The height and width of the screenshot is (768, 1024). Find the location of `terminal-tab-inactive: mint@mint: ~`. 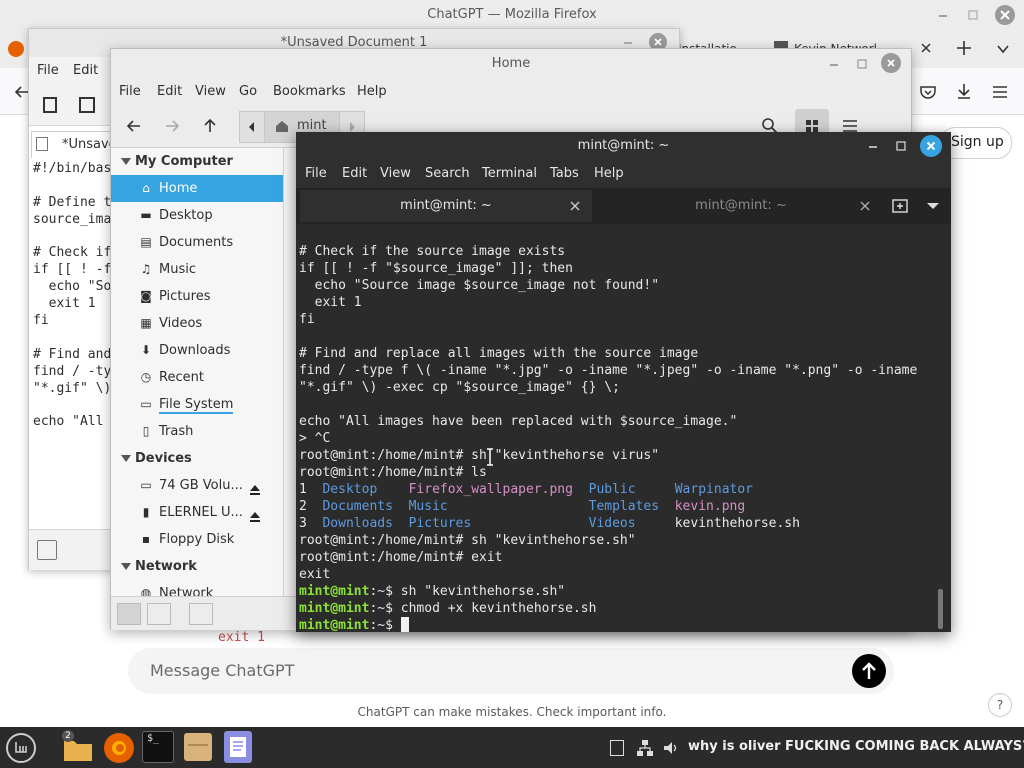

terminal-tab-inactive: mint@mint: ~ is located at coordinates (741, 206).